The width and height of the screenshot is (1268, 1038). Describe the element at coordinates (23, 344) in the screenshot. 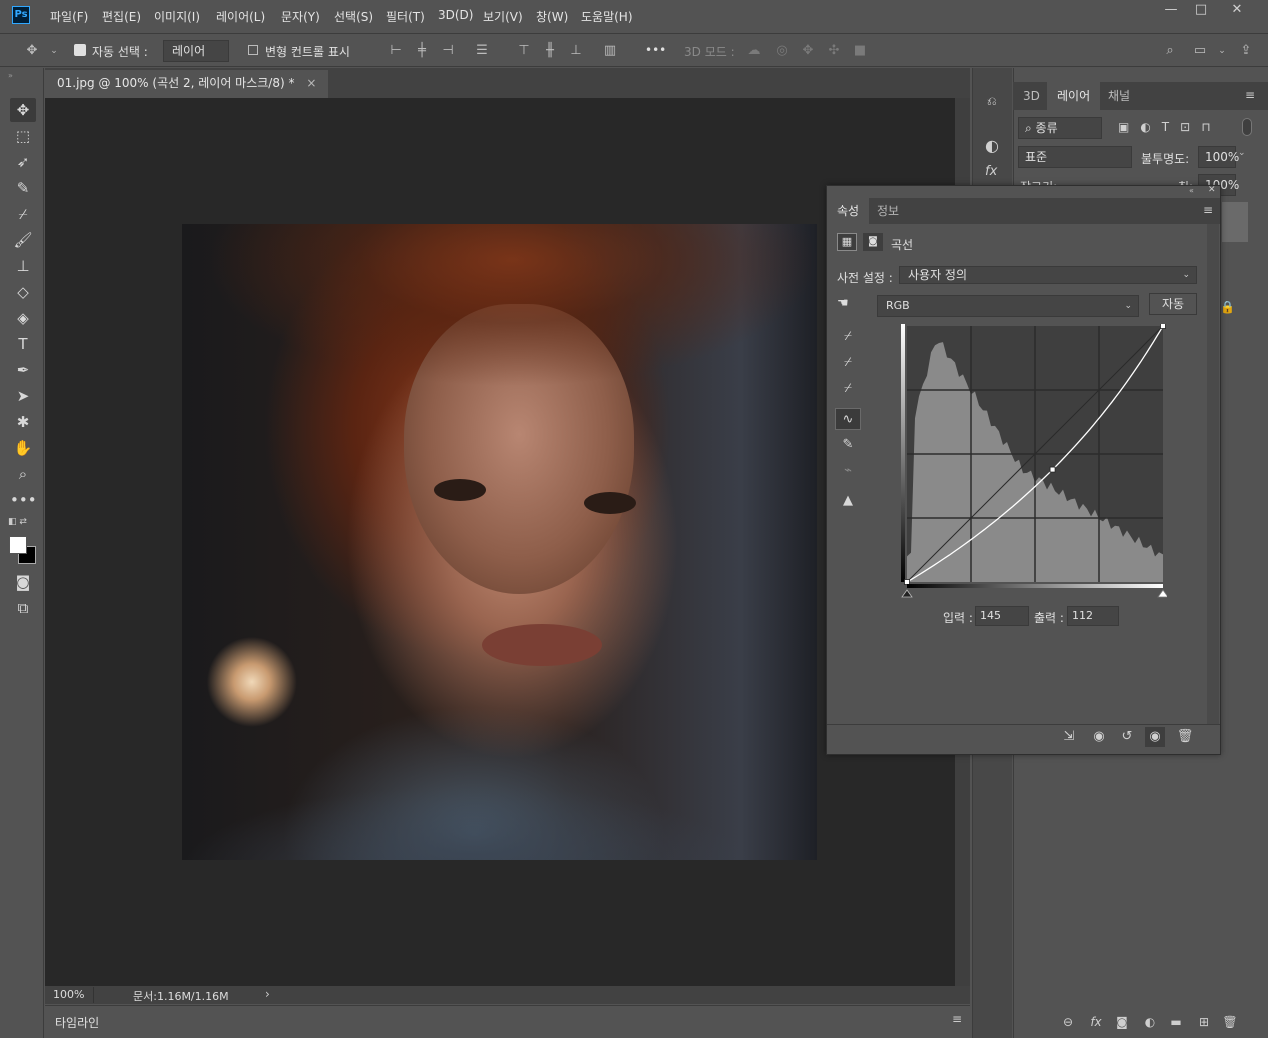

I see `type-tool-icon: T` at that location.